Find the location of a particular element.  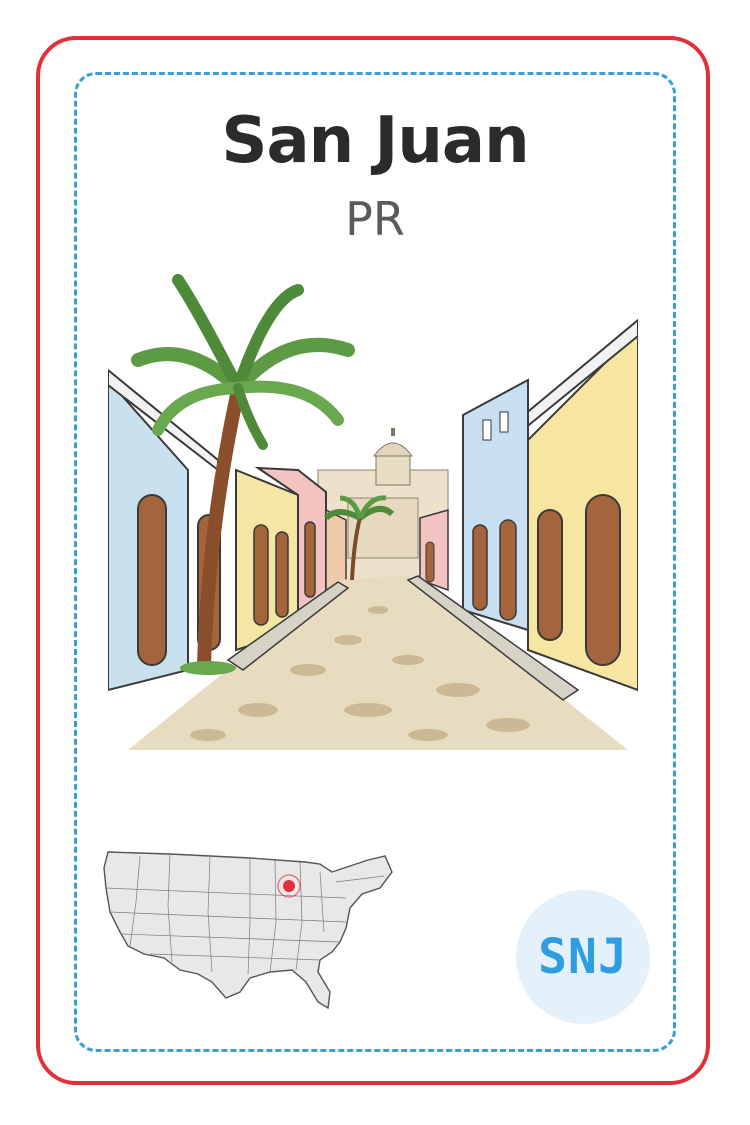

city-name: San Juan is located at coordinates (375, 141).